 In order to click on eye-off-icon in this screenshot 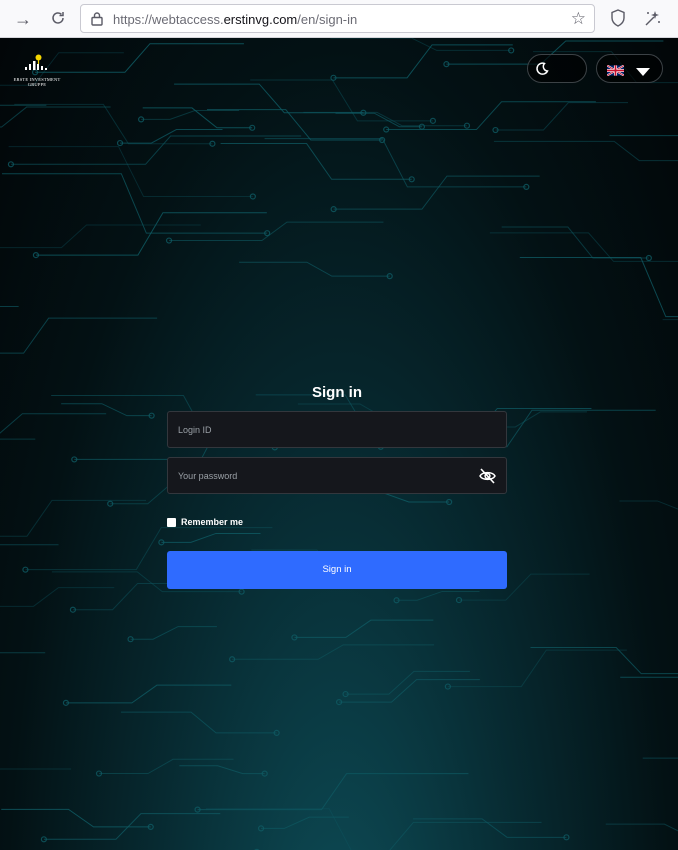, I will do `click(487, 478)`.